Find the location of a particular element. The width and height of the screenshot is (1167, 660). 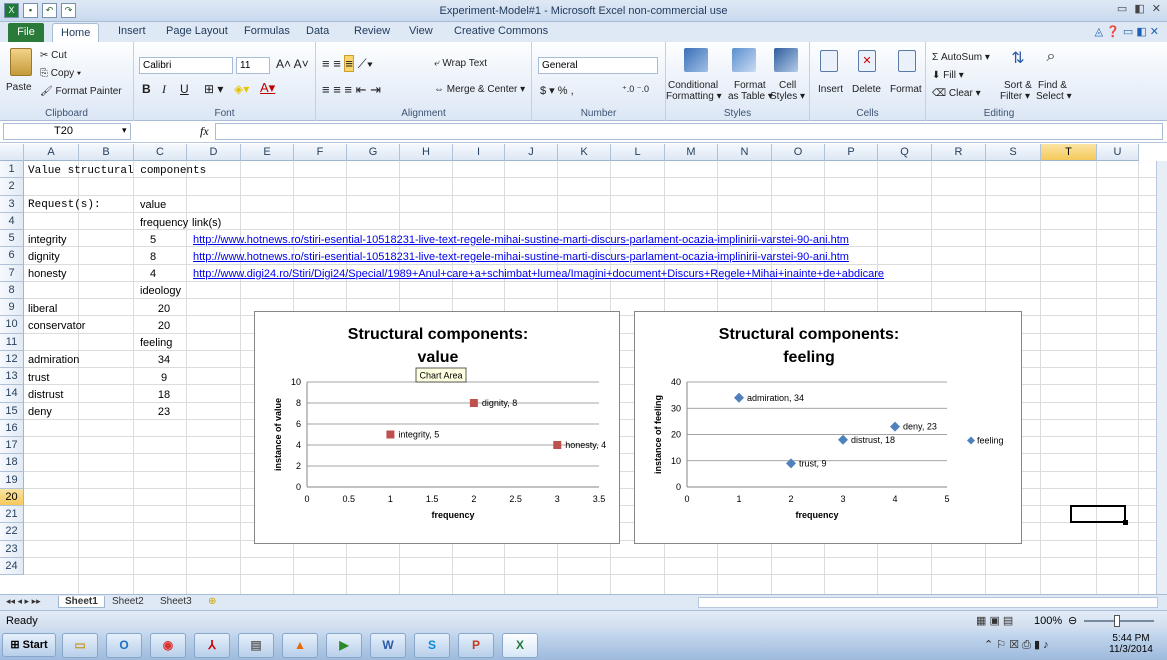

fill-handle is located at coordinates (1125, 522).